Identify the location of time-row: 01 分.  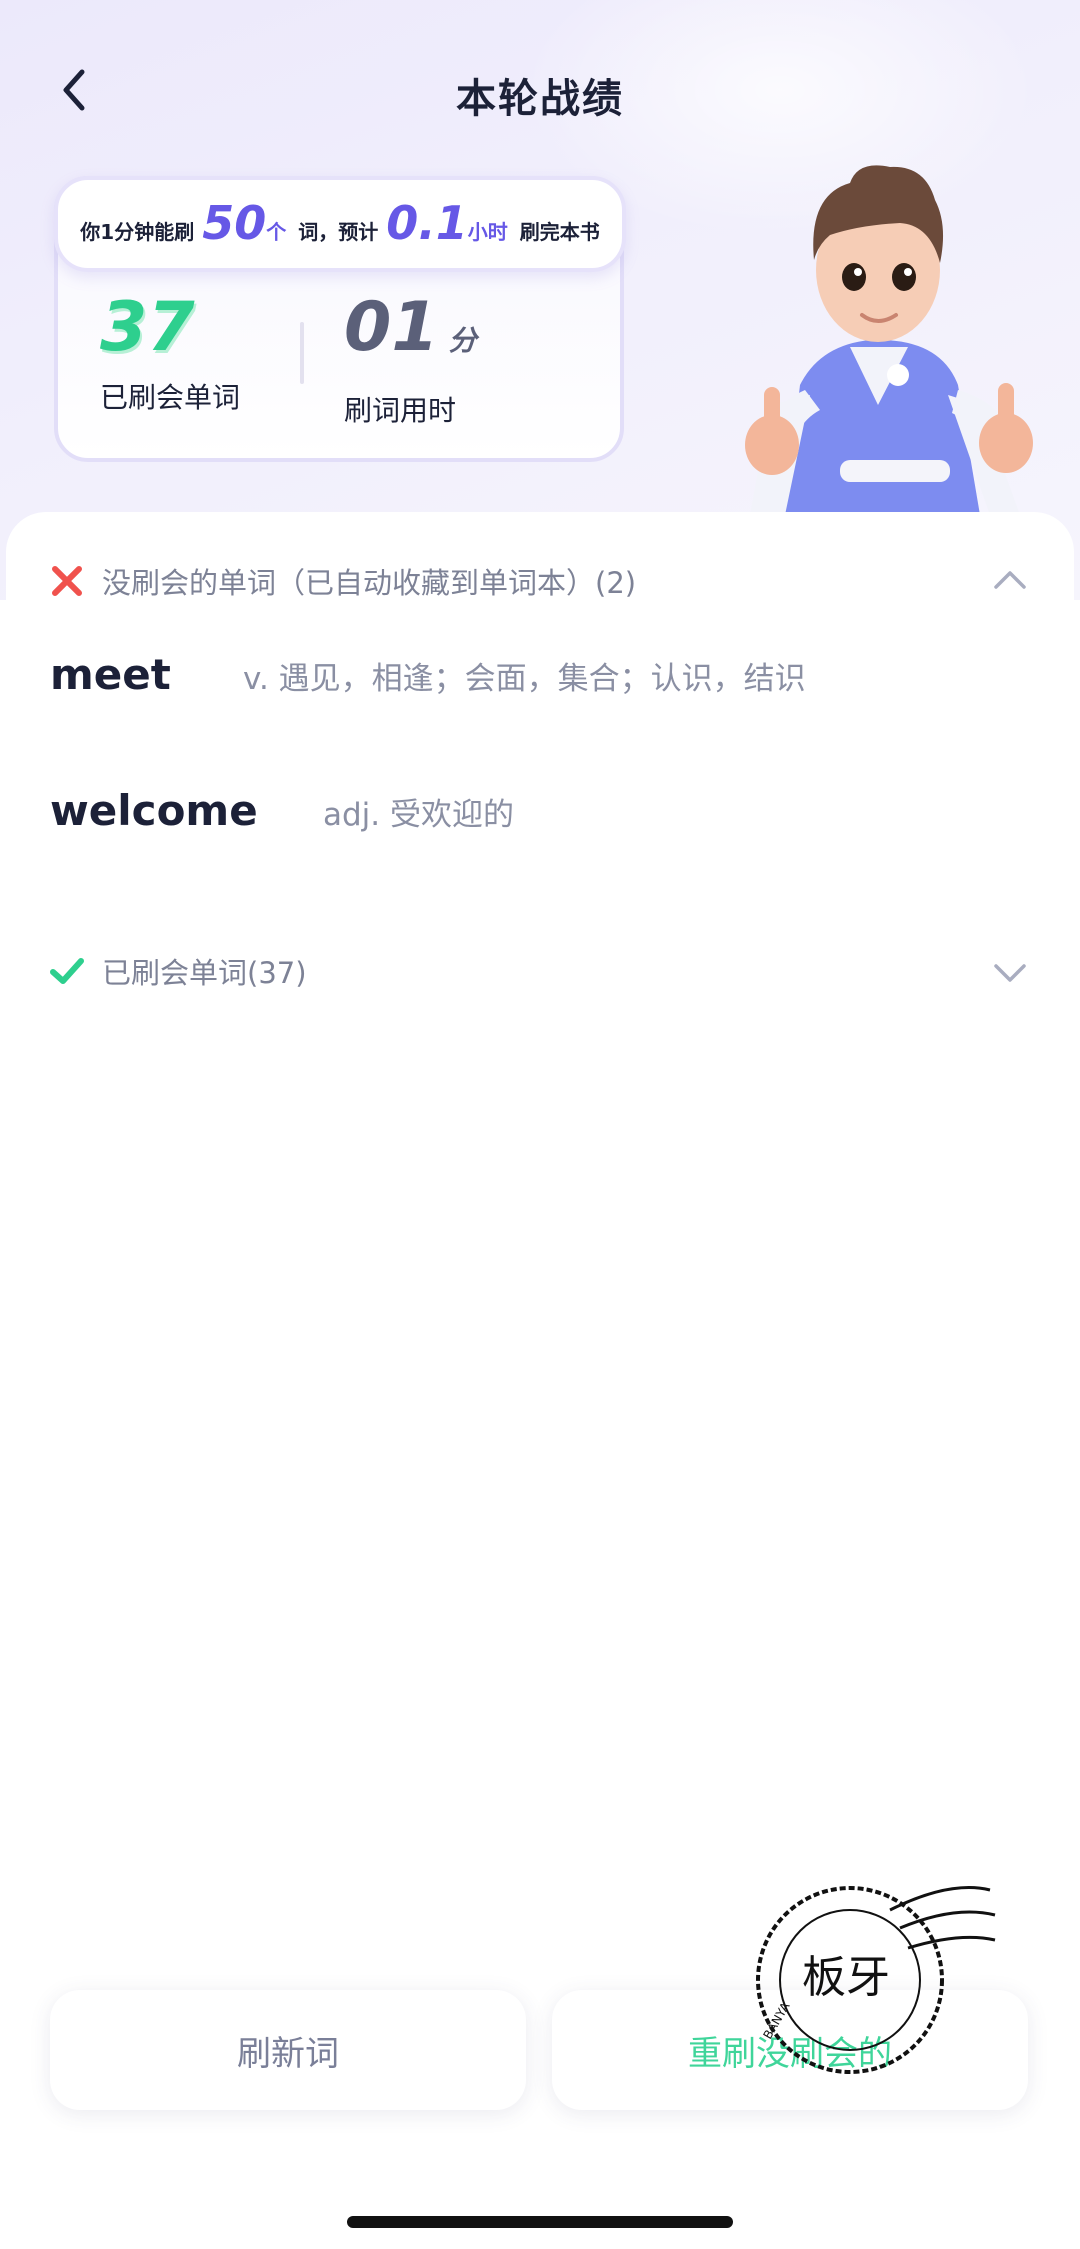
(410, 334).